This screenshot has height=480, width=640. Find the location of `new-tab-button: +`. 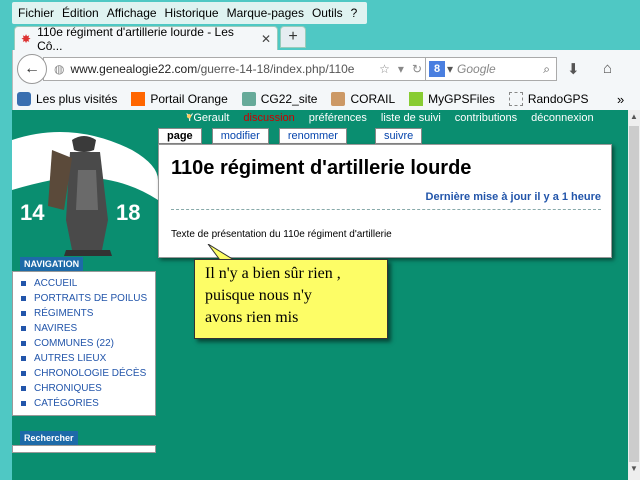

new-tab-button: + is located at coordinates (293, 37).